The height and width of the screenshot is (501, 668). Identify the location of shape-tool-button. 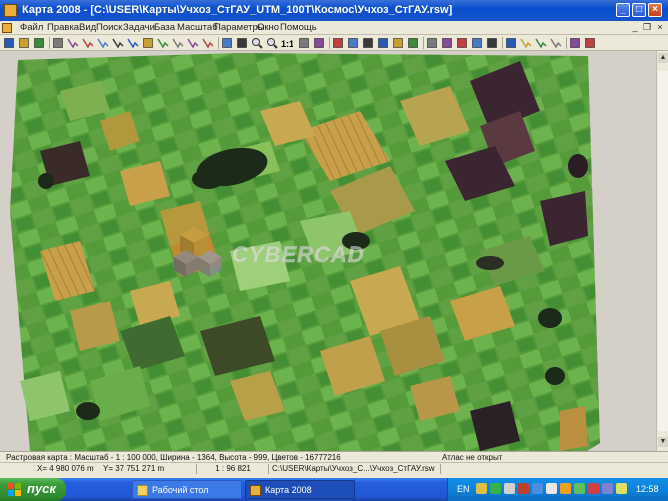
(383, 43).